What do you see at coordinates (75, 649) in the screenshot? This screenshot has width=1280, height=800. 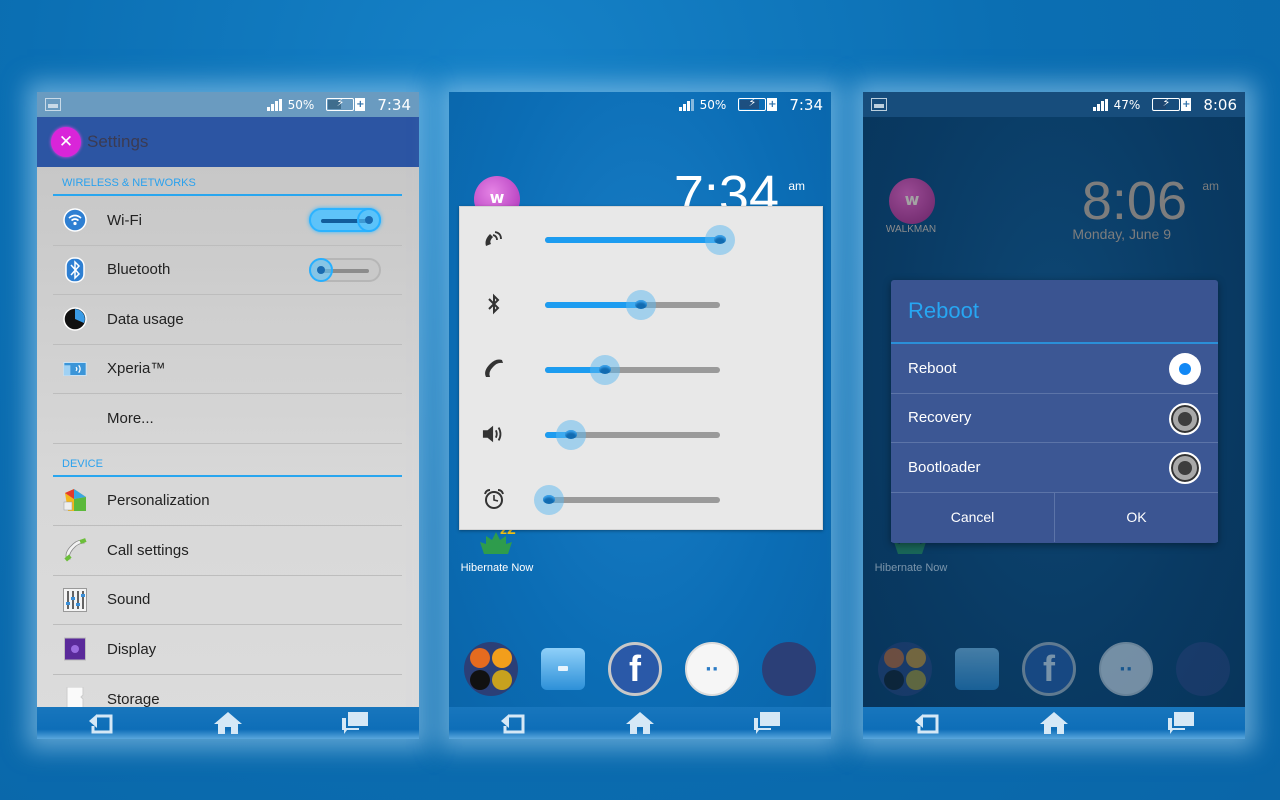 I see `display-icon` at bounding box center [75, 649].